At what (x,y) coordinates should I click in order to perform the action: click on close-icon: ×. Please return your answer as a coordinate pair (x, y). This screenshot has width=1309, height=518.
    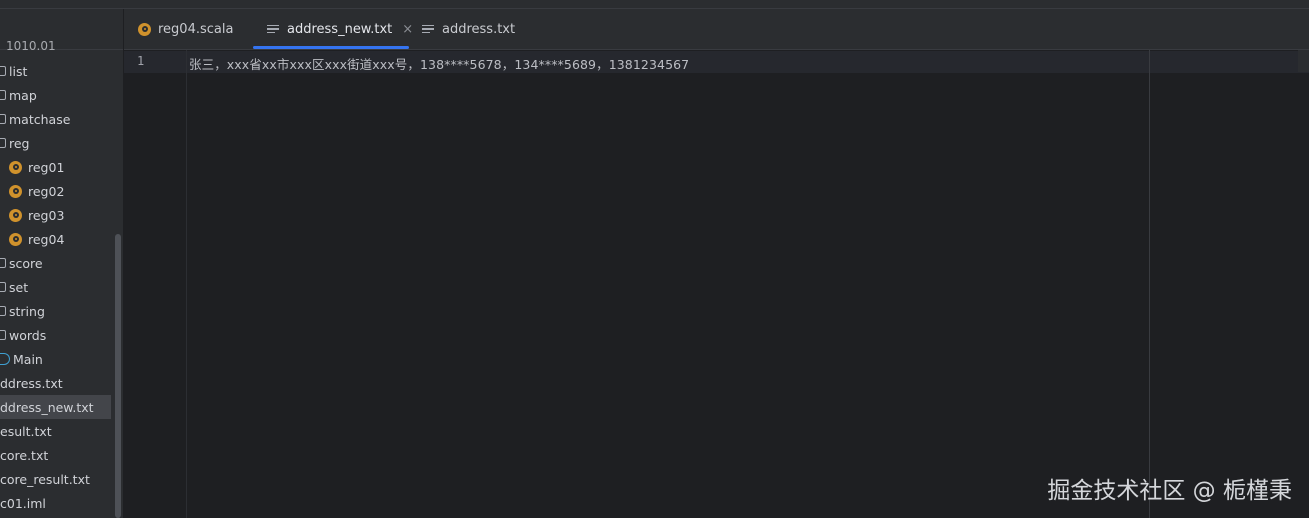
    Looking at the image, I should click on (407, 29).